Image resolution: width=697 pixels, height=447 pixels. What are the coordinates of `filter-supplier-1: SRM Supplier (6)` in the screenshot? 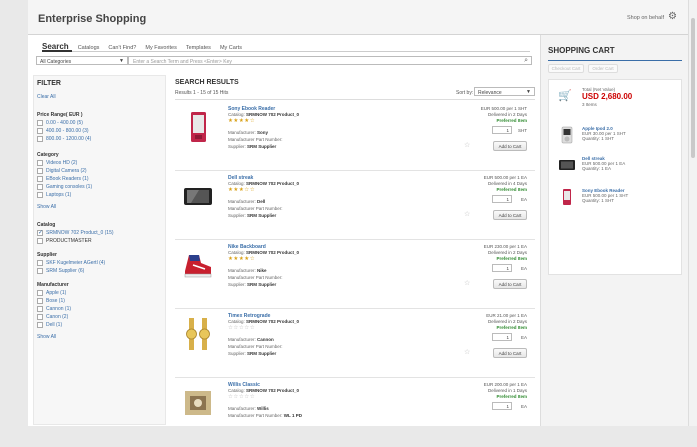 It's located at (60, 271).